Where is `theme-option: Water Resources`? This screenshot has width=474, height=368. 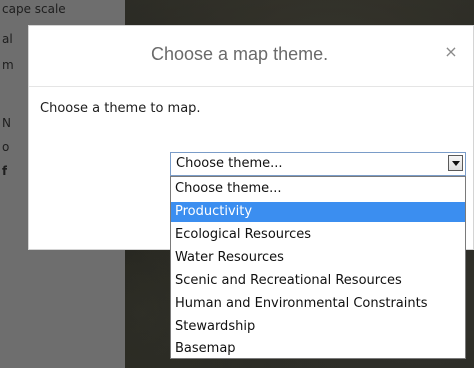 theme-option: Water Resources is located at coordinates (318, 258).